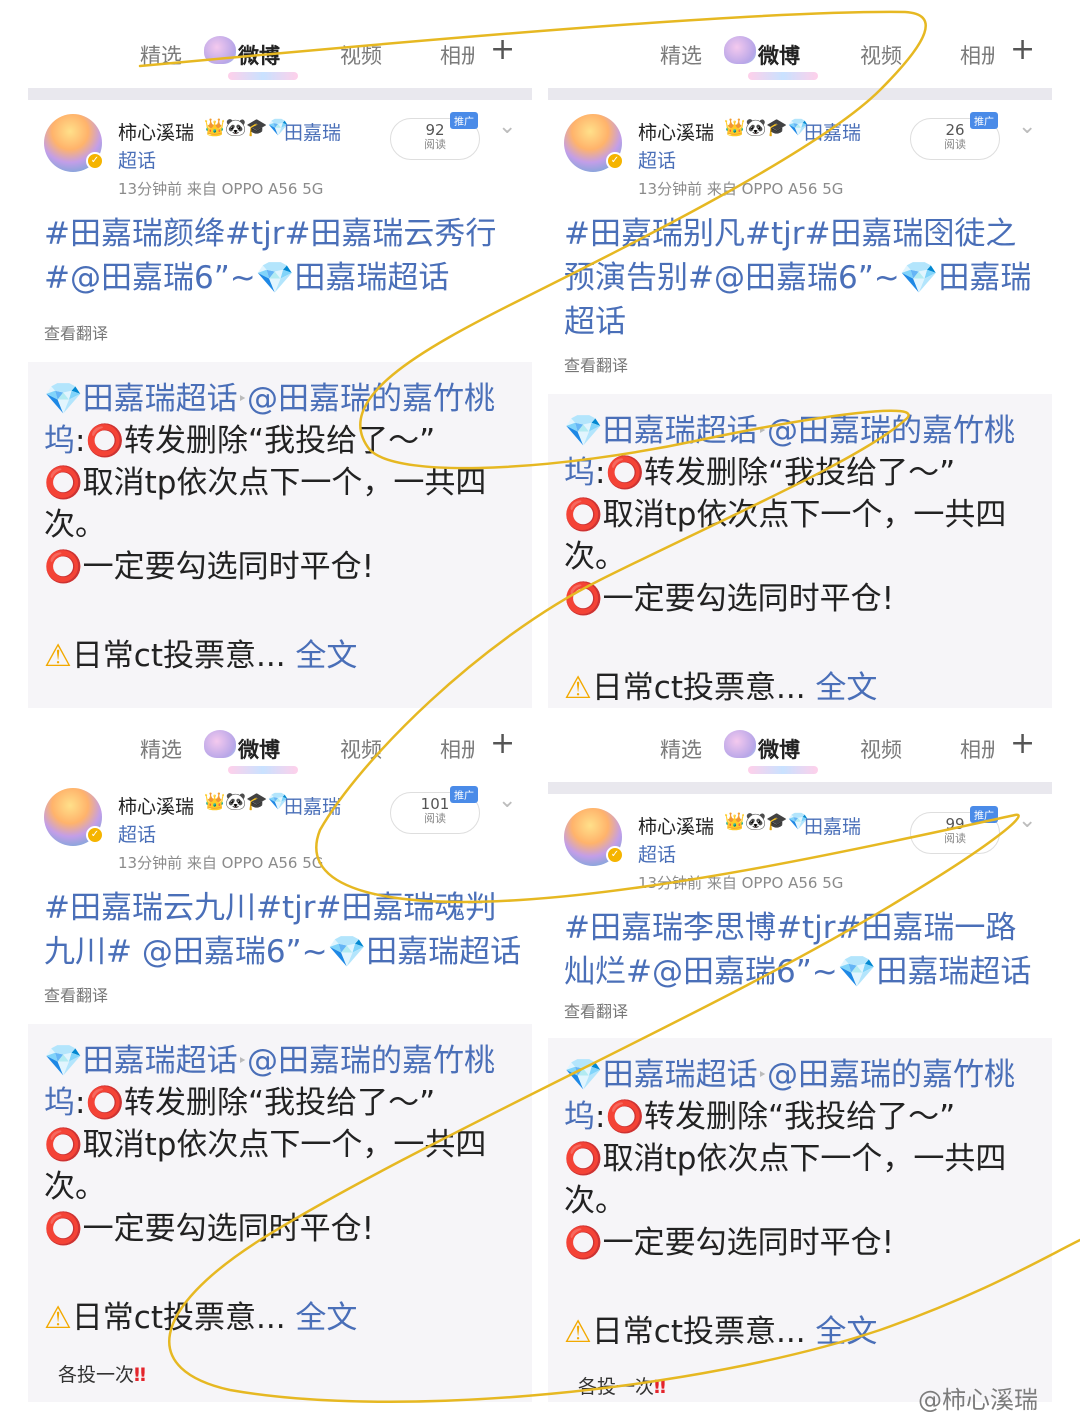 The height and width of the screenshot is (1423, 1080). What do you see at coordinates (775, 473) in the screenshot?
I see `repost-line-1: :⭕转发删除“我投给了～”` at bounding box center [775, 473].